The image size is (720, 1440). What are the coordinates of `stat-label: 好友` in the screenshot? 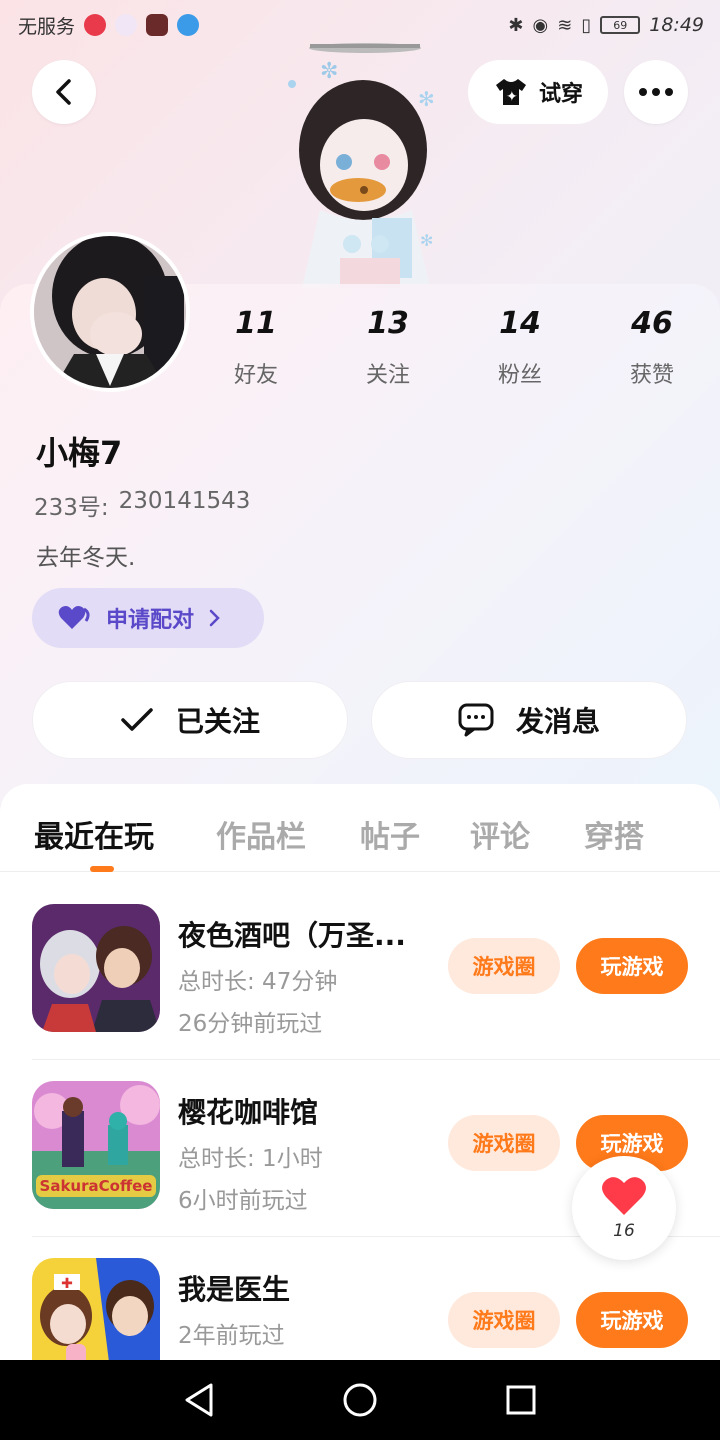 It's located at (255, 375).